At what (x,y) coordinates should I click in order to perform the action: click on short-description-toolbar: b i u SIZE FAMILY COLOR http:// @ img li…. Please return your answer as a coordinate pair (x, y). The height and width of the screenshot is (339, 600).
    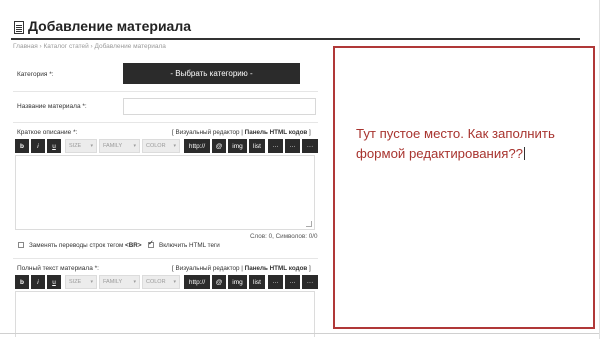
    Looking at the image, I should click on (166, 146).